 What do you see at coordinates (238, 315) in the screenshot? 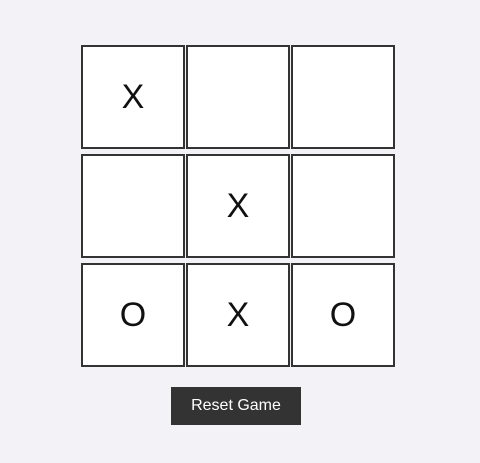
I see `board-cell-3-2: X` at bounding box center [238, 315].